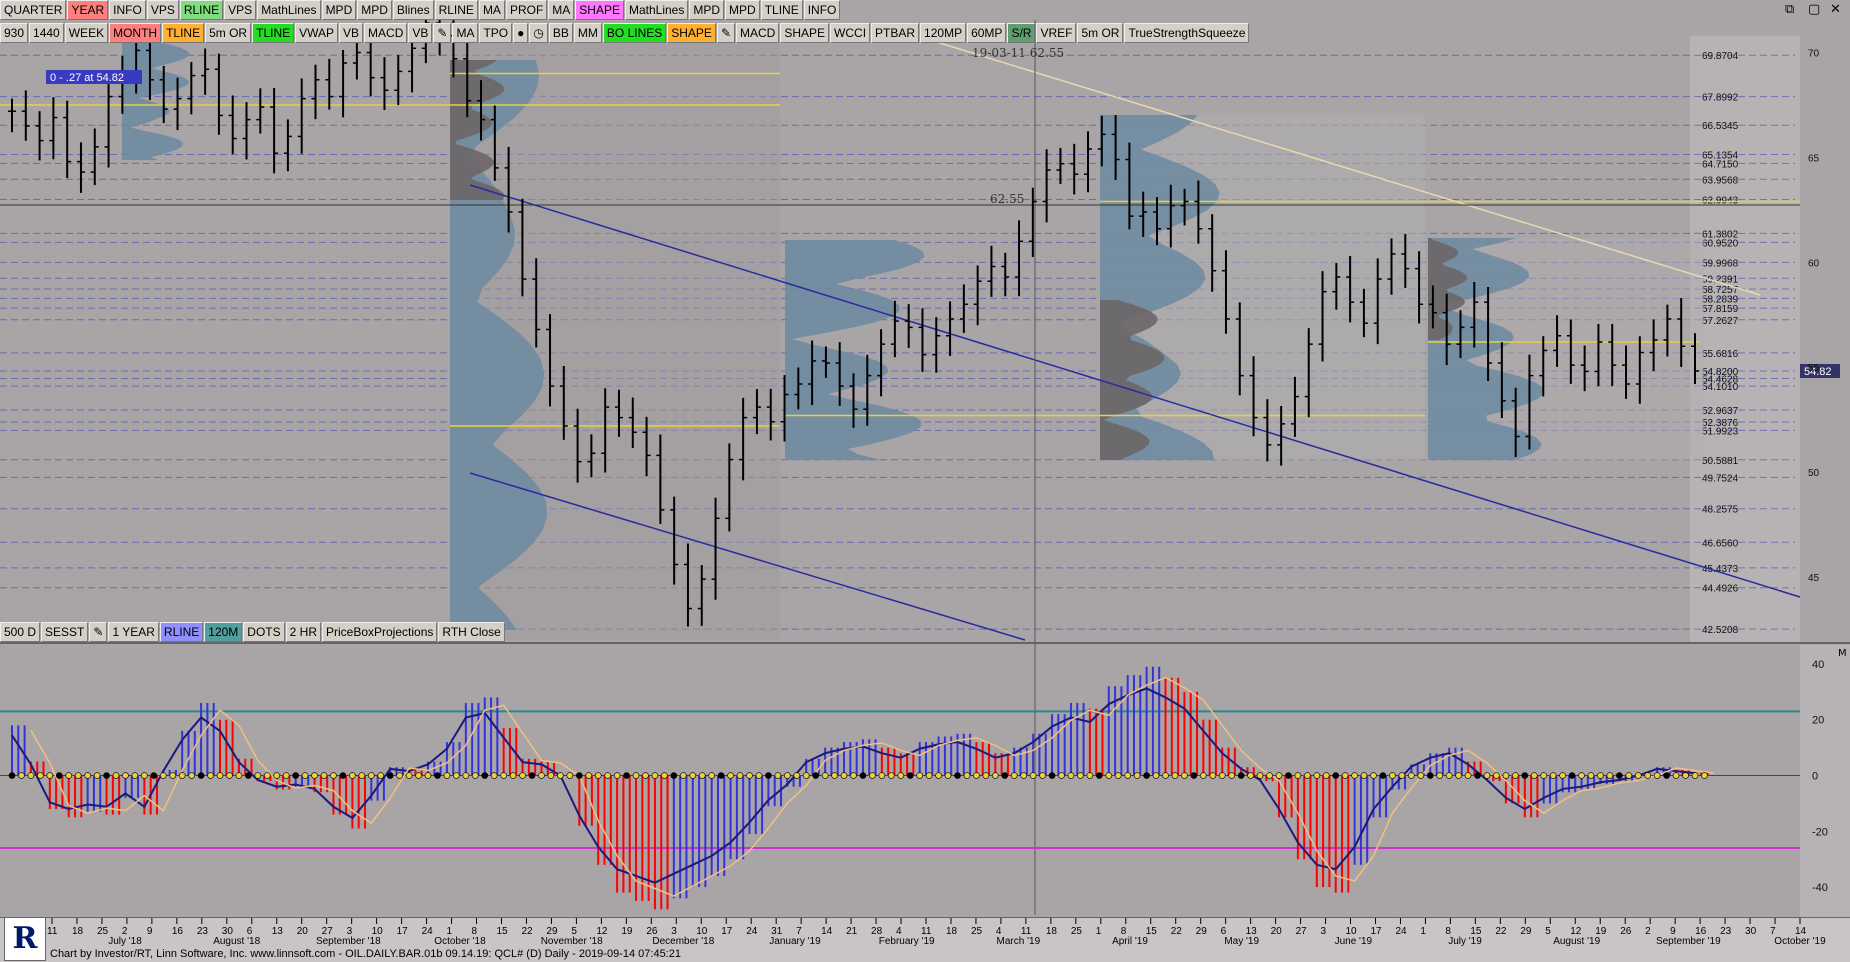 Image resolution: width=1850 pixels, height=962 pixels. What do you see at coordinates (560, 33) in the screenshot?
I see `toolbar-second-button-16: BB` at bounding box center [560, 33].